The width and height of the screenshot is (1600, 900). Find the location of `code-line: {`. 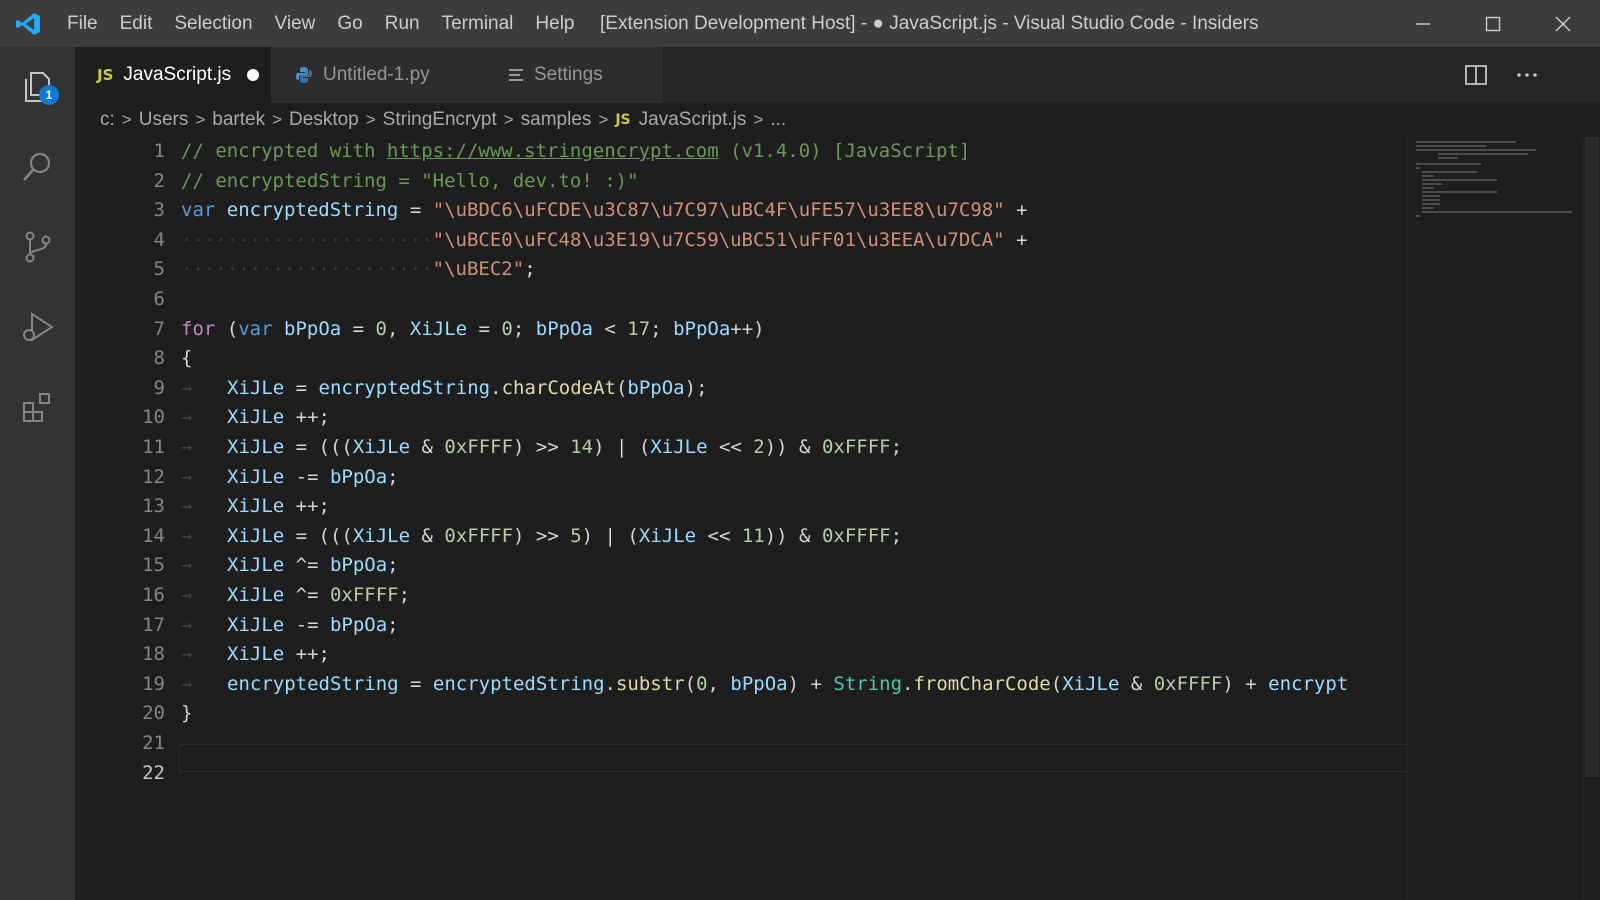

code-line: { is located at coordinates (186, 359).